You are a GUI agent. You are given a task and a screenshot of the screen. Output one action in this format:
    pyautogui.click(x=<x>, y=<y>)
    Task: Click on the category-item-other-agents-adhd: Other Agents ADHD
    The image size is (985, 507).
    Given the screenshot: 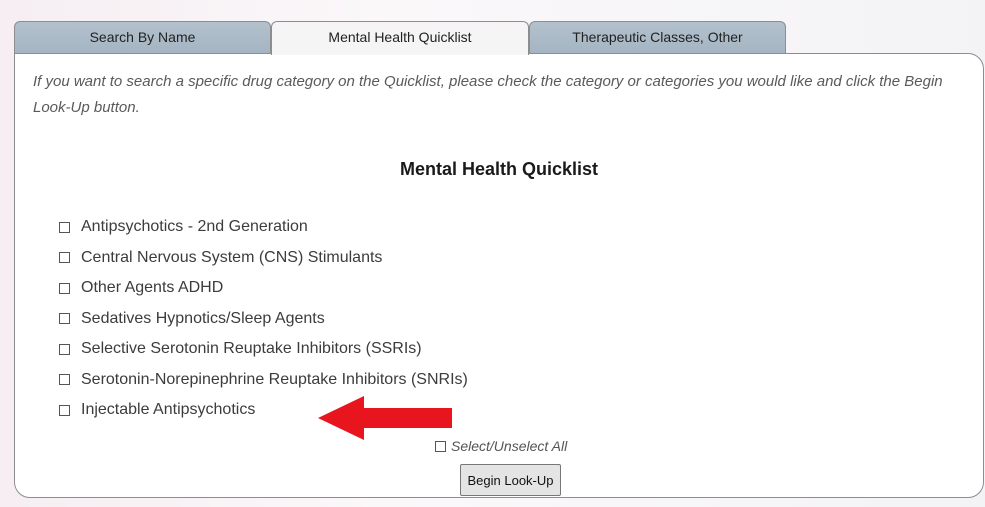 What is the action you would take?
    pyautogui.click(x=263, y=288)
    